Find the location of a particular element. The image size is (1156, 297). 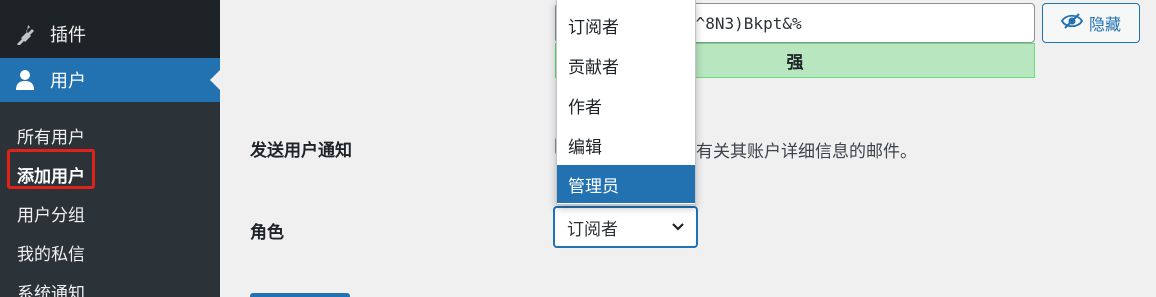

hide-password-button: 隐藏 is located at coordinates (1091, 23).